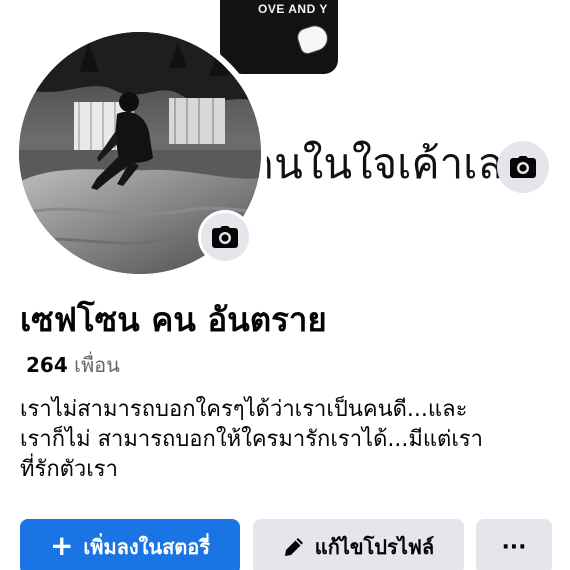 The image size is (570, 570). I want to click on profile-name: เซฟโซน คน อันตราย, so click(173, 319).